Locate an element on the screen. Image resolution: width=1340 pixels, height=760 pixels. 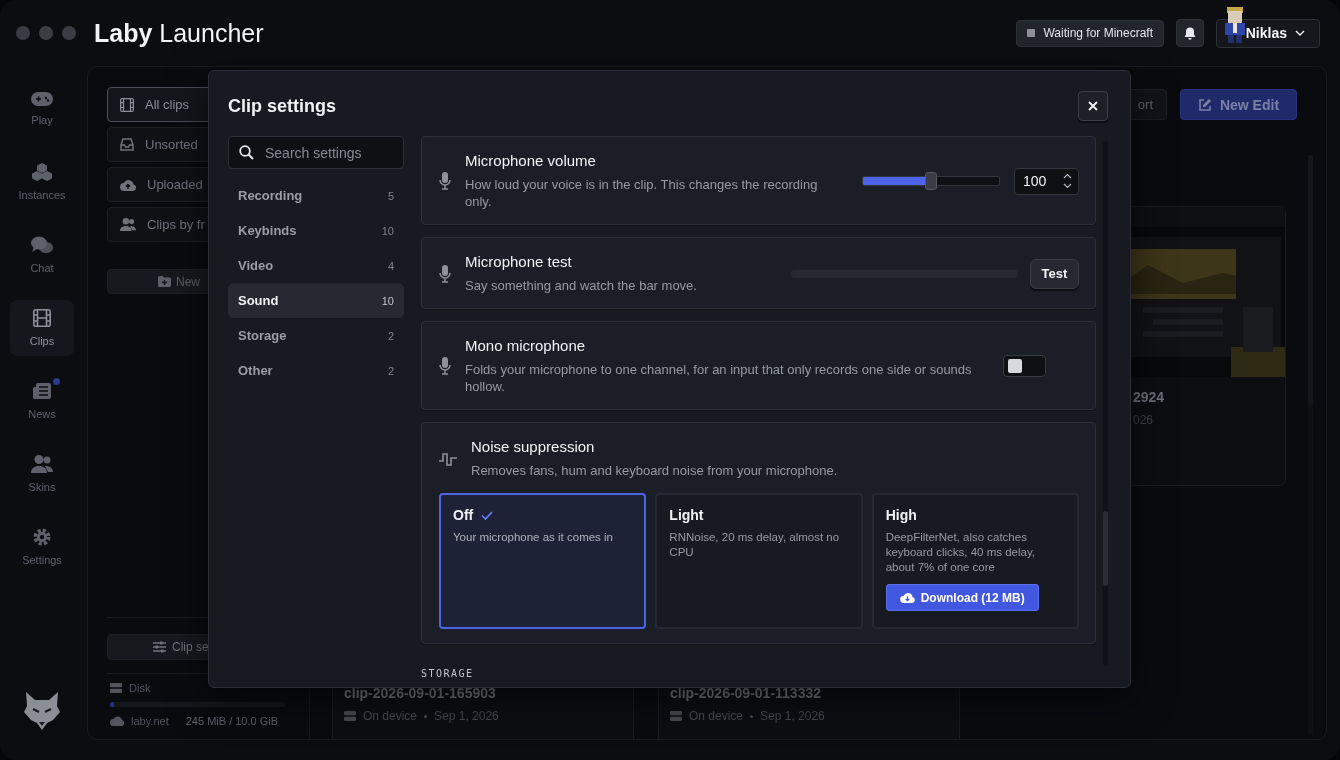
storage-provider: laby.net is located at coordinates (150, 721).